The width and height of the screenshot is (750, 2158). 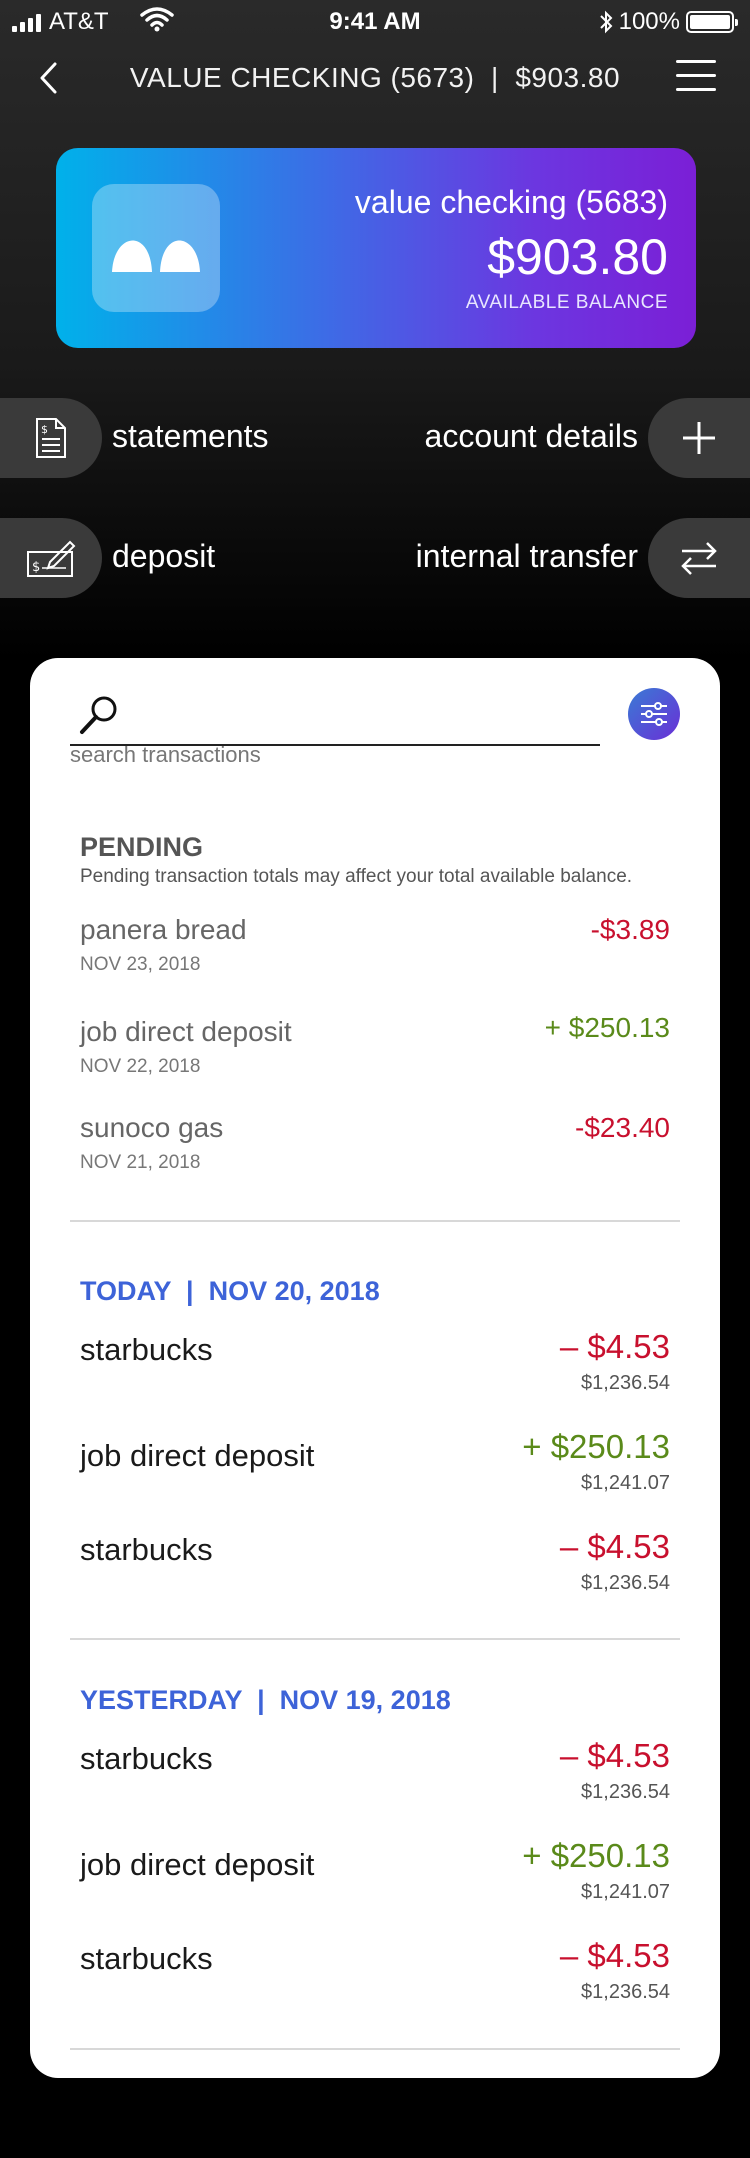 I want to click on transaction-date: NOV 23, 2018, so click(x=140, y=964).